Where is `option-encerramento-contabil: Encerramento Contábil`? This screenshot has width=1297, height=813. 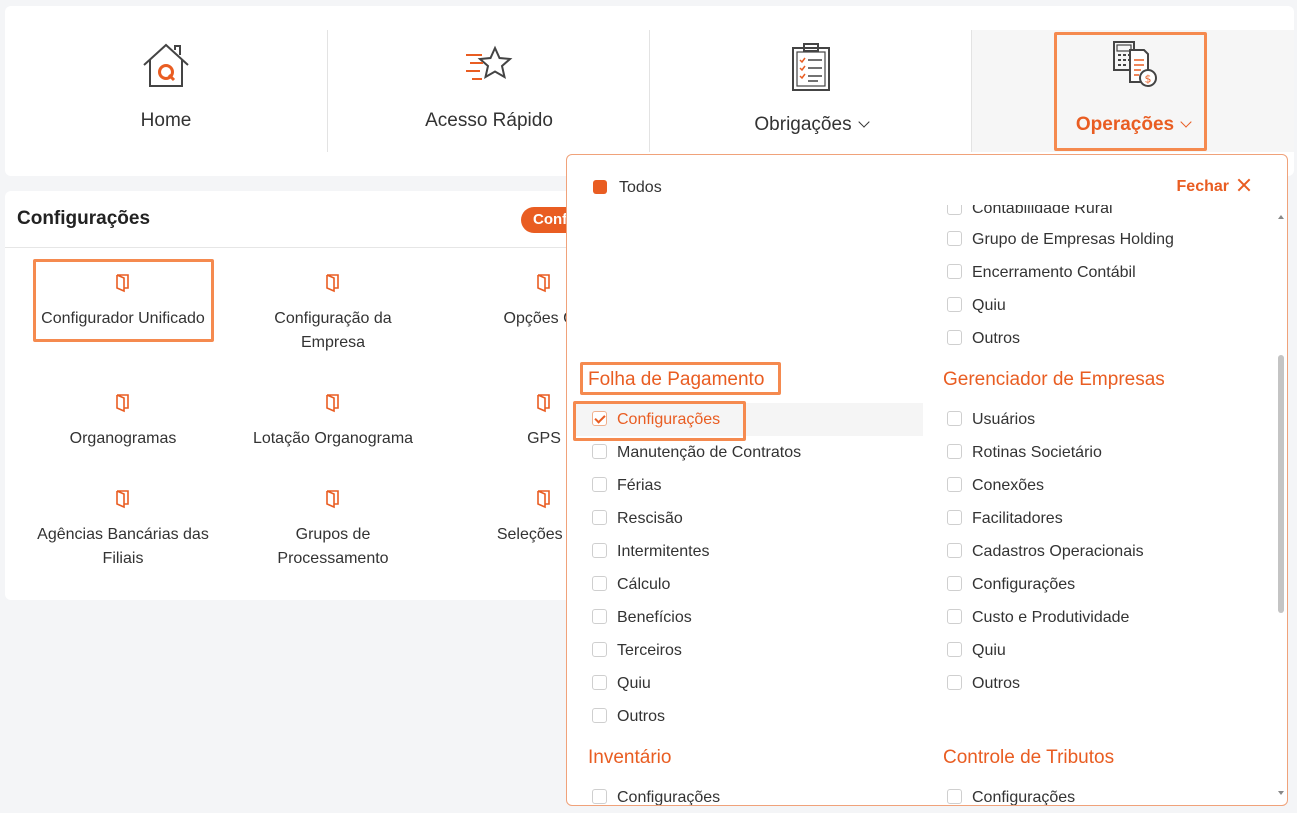
option-encerramento-contabil: Encerramento Contábil is located at coordinates (1041, 273).